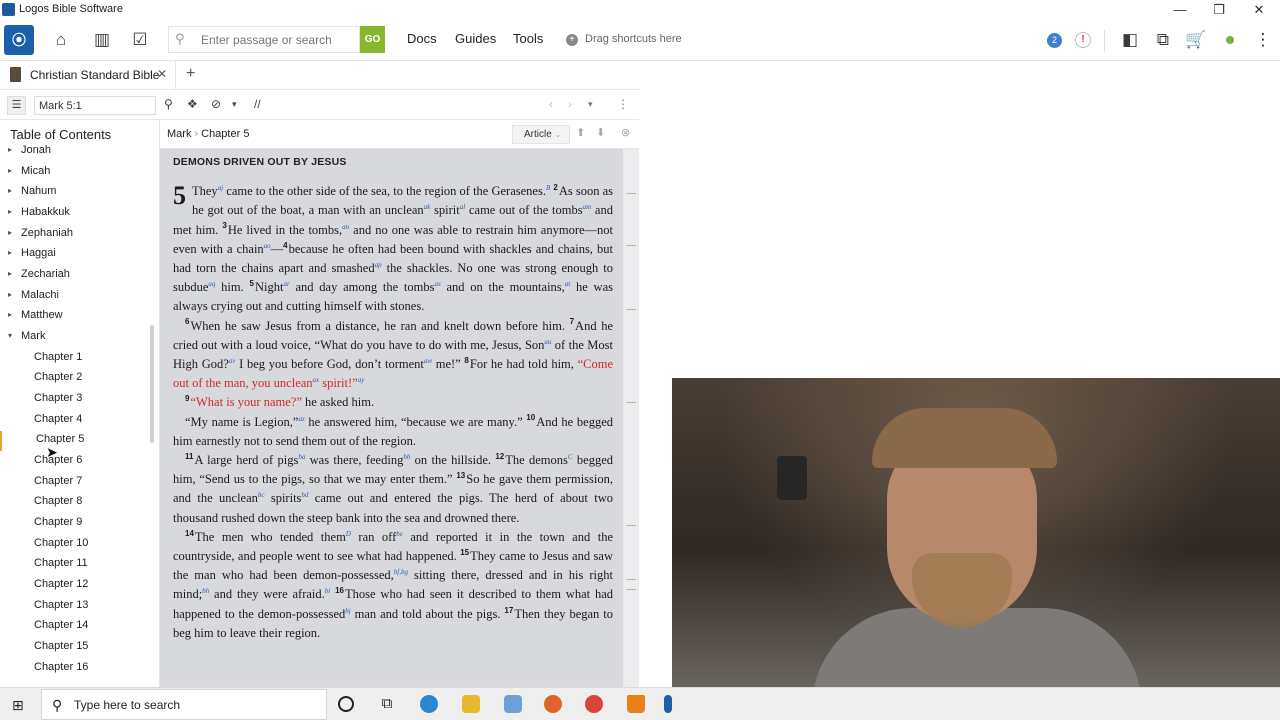  What do you see at coordinates (1104, 41) in the screenshot?
I see `toolbar-divider` at bounding box center [1104, 41].